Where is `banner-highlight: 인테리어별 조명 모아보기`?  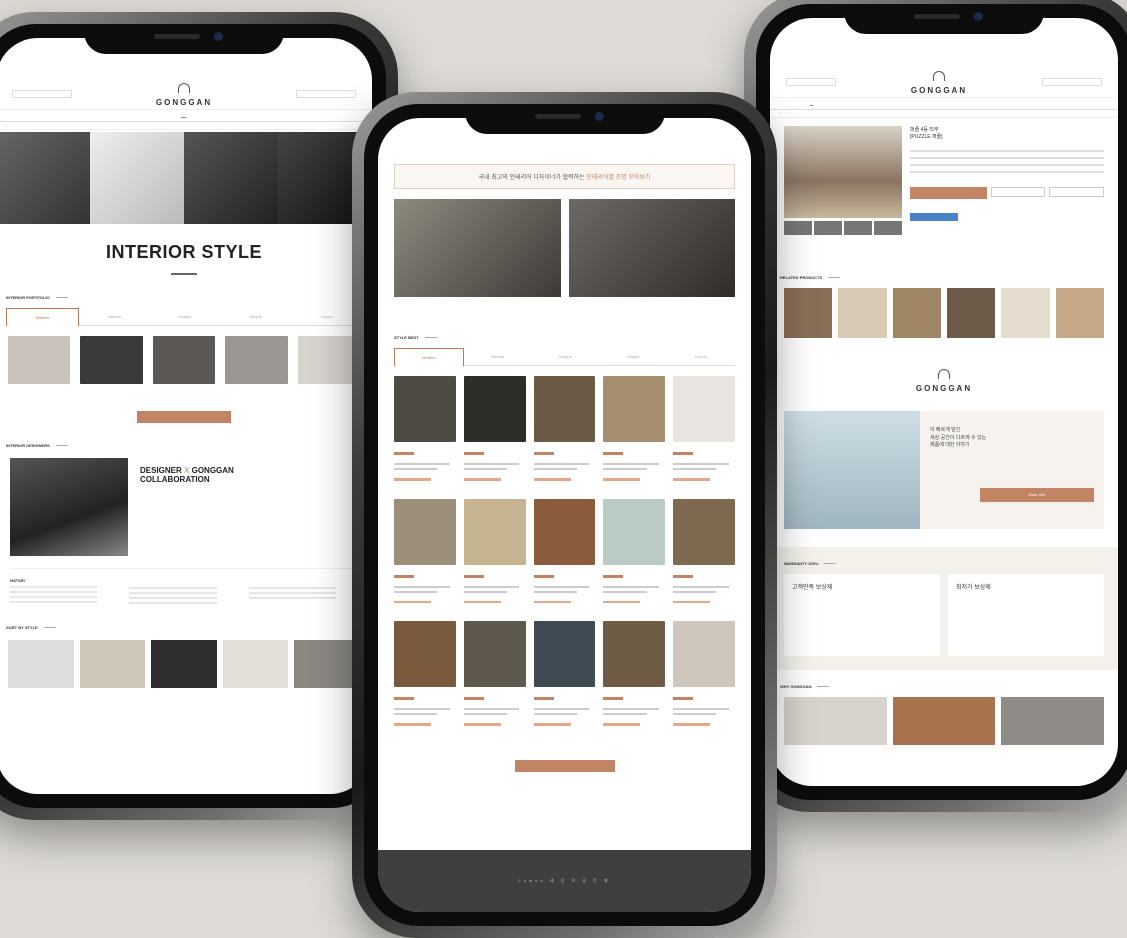
banner-highlight: 인테리어별 조명 모아보기 is located at coordinates (618, 178).